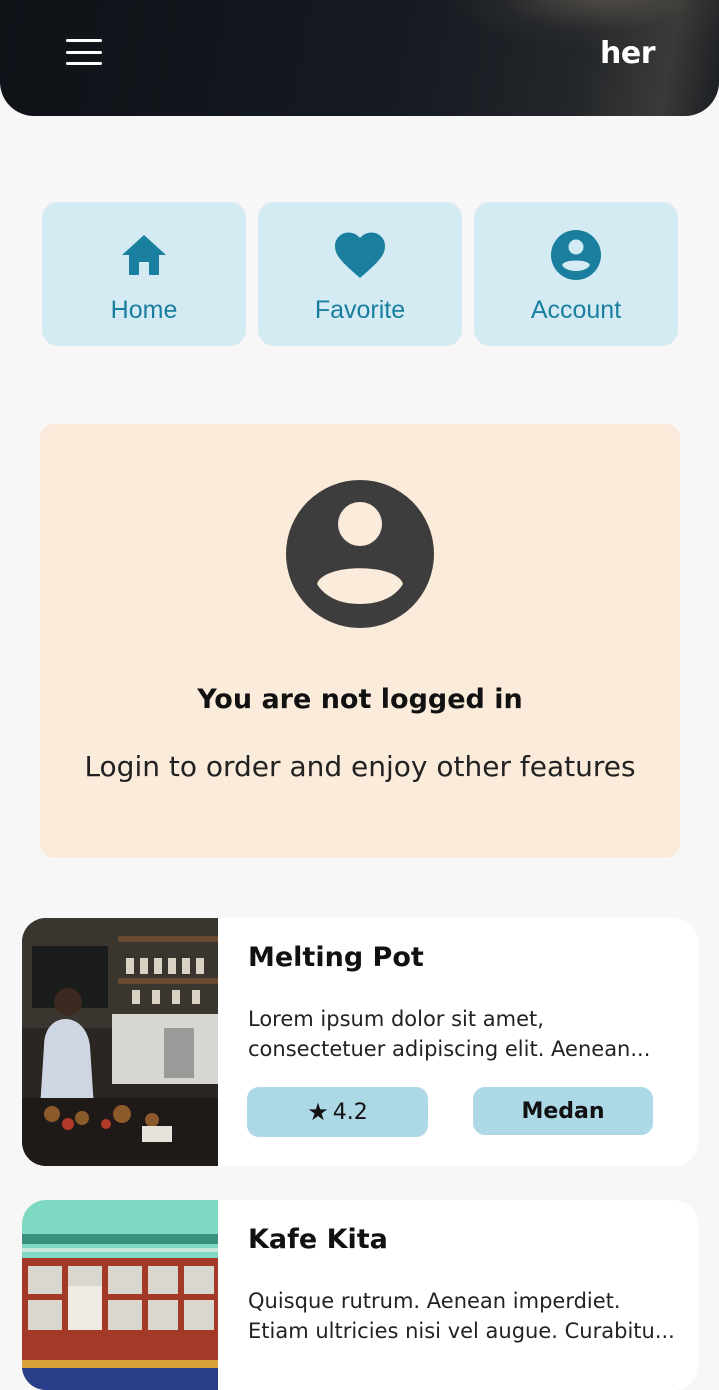  I want to click on nav-favorite: Favorite, so click(360, 274).